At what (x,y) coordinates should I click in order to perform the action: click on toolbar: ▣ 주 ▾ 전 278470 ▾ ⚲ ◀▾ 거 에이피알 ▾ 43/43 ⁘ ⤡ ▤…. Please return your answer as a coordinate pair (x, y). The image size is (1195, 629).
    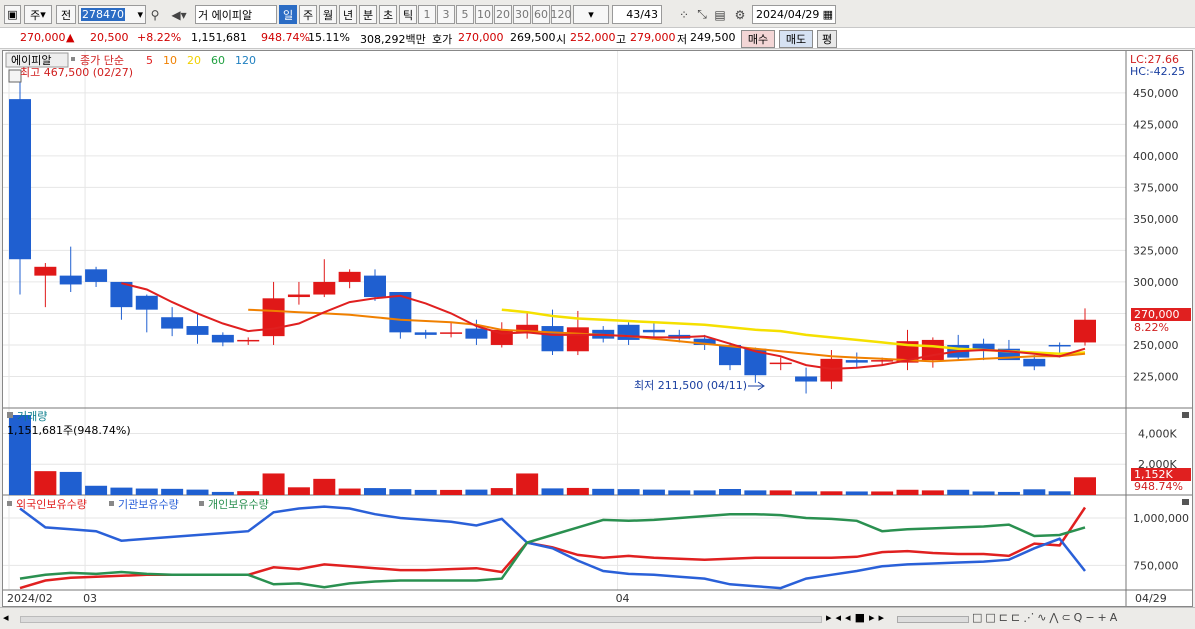
    Looking at the image, I should click on (597, 14).